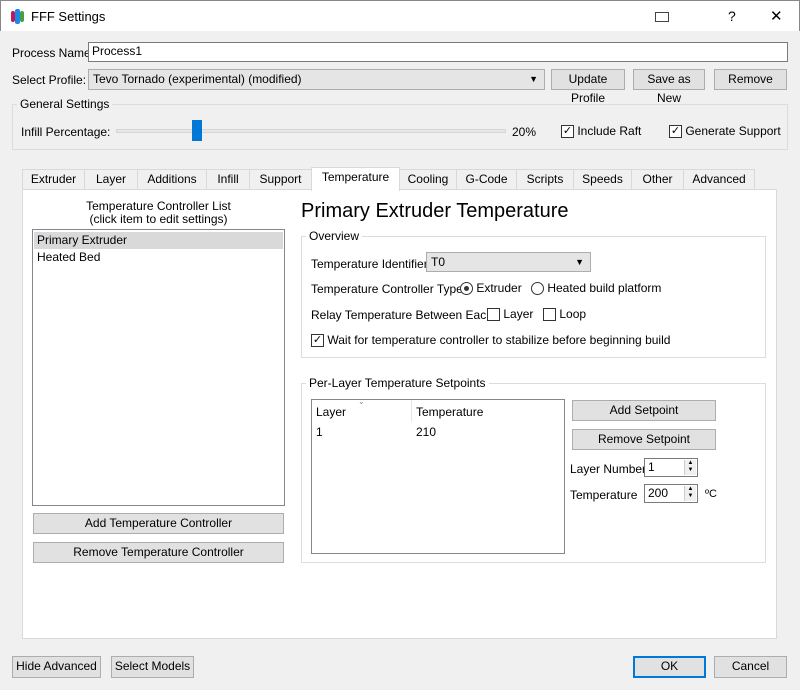  What do you see at coordinates (355, 179) in the screenshot?
I see `tab-temperature: Temperature` at bounding box center [355, 179].